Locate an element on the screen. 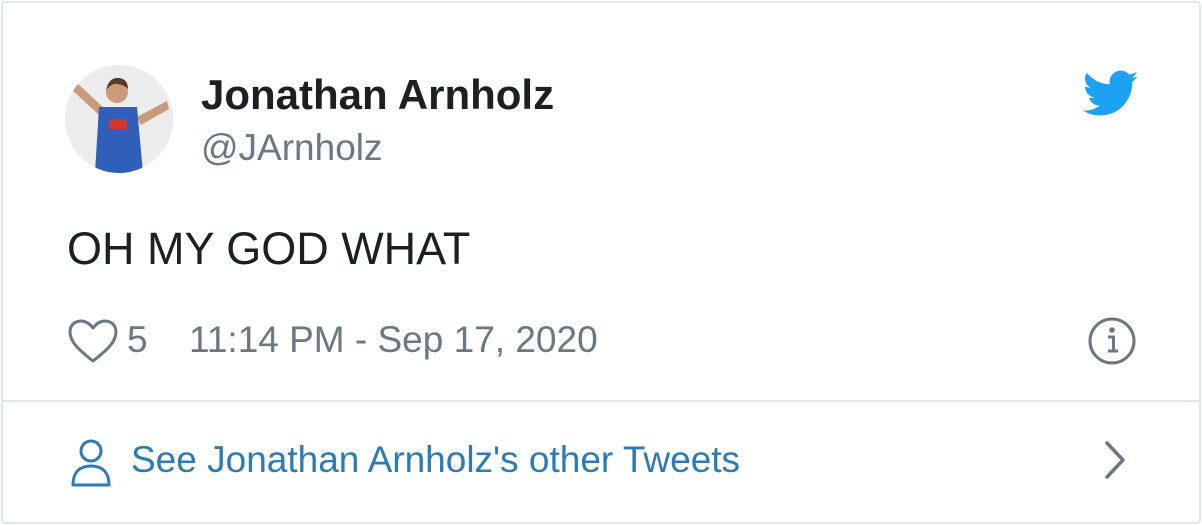 This screenshot has height=525, width=1202. avatar-photo is located at coordinates (119, 119).